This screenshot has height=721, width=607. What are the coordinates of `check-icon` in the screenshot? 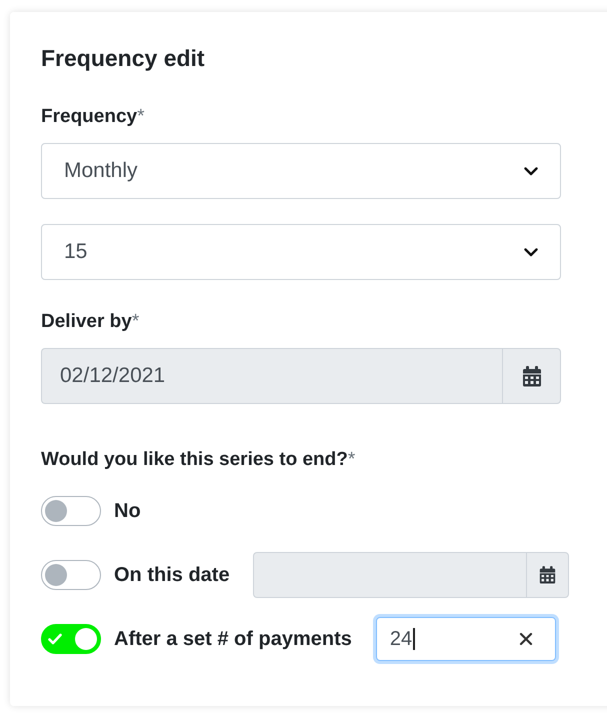 It's located at (55, 639).